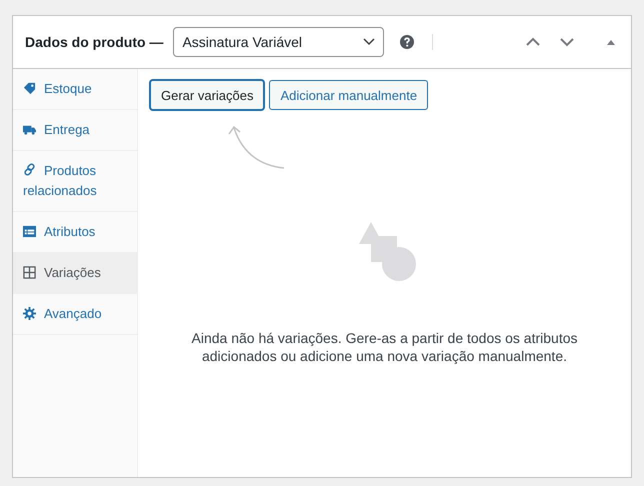 Image resolution: width=644 pixels, height=486 pixels. Describe the element at coordinates (29, 272) in the screenshot. I see `grid-icon` at that location.